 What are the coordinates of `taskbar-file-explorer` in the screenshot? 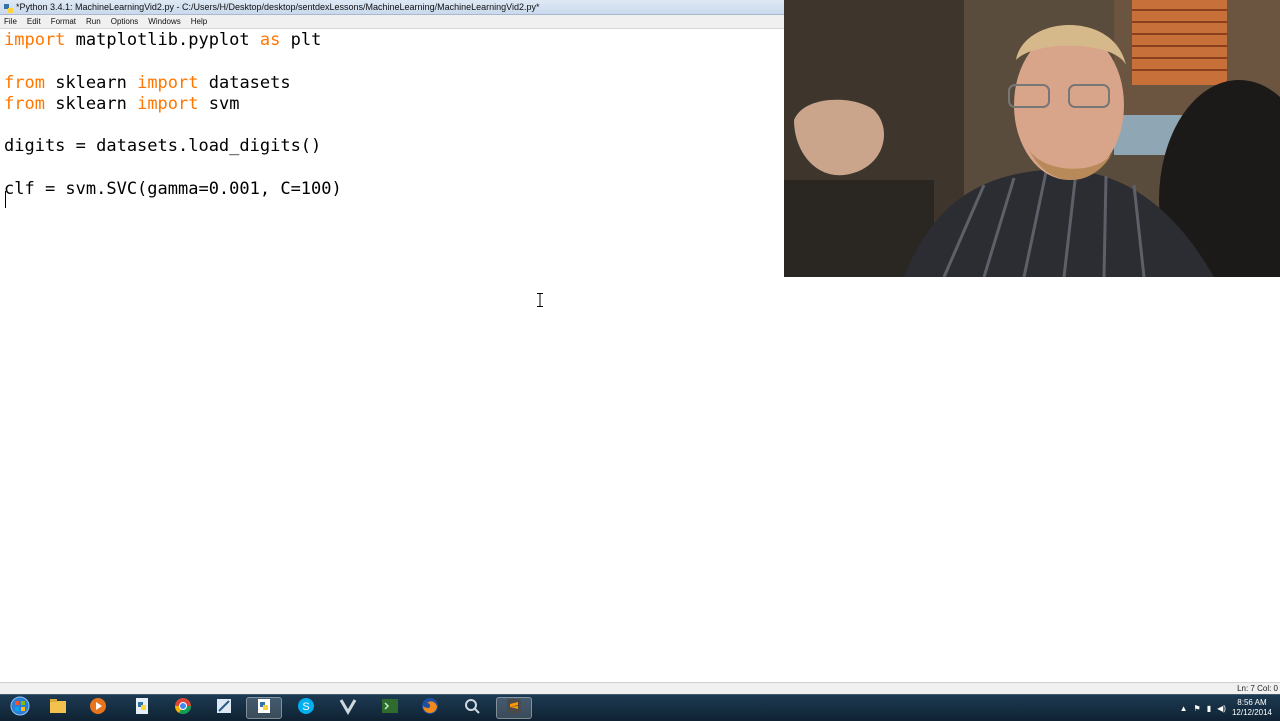 It's located at (58, 708).